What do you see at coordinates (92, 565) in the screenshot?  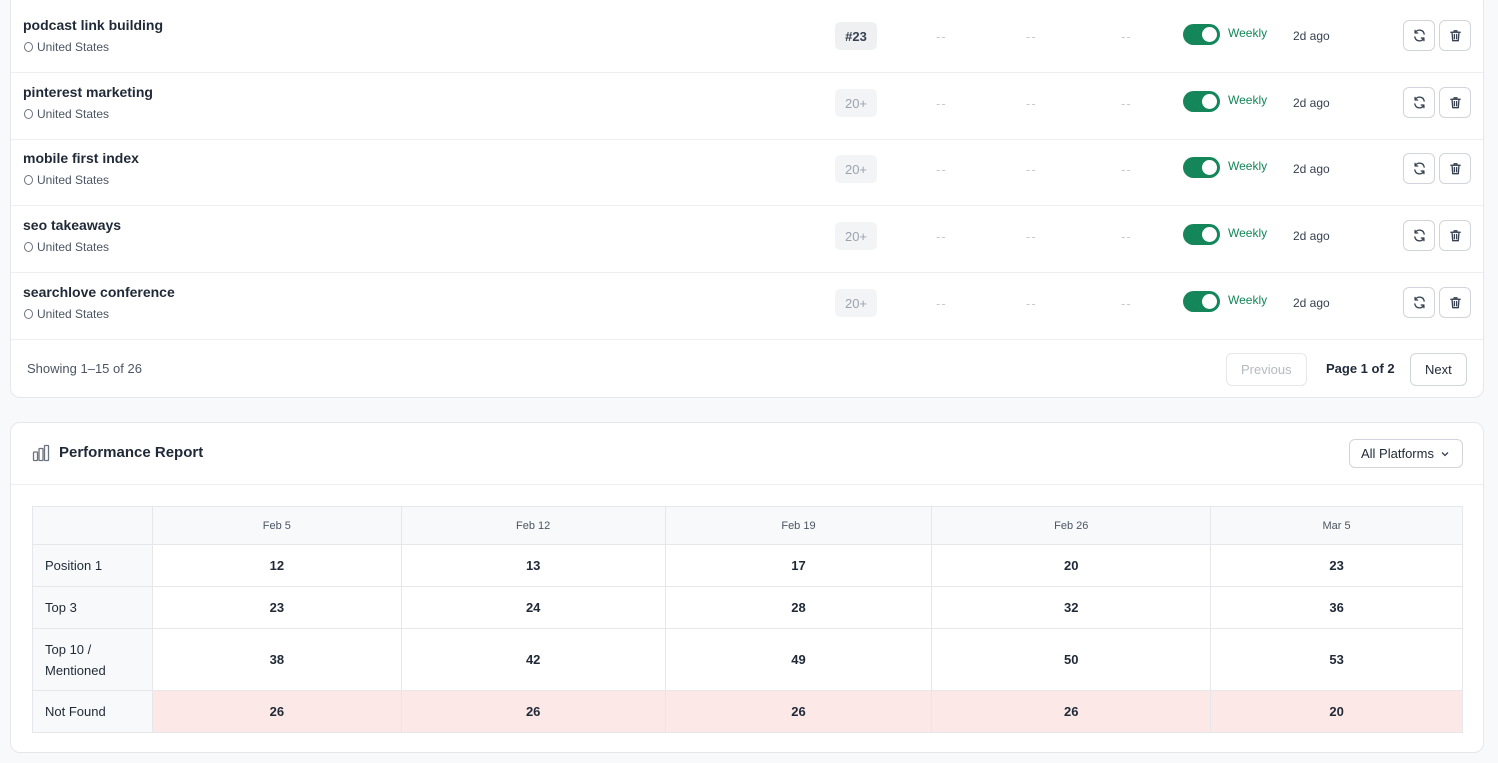 I see `row-label: Position 1` at bounding box center [92, 565].